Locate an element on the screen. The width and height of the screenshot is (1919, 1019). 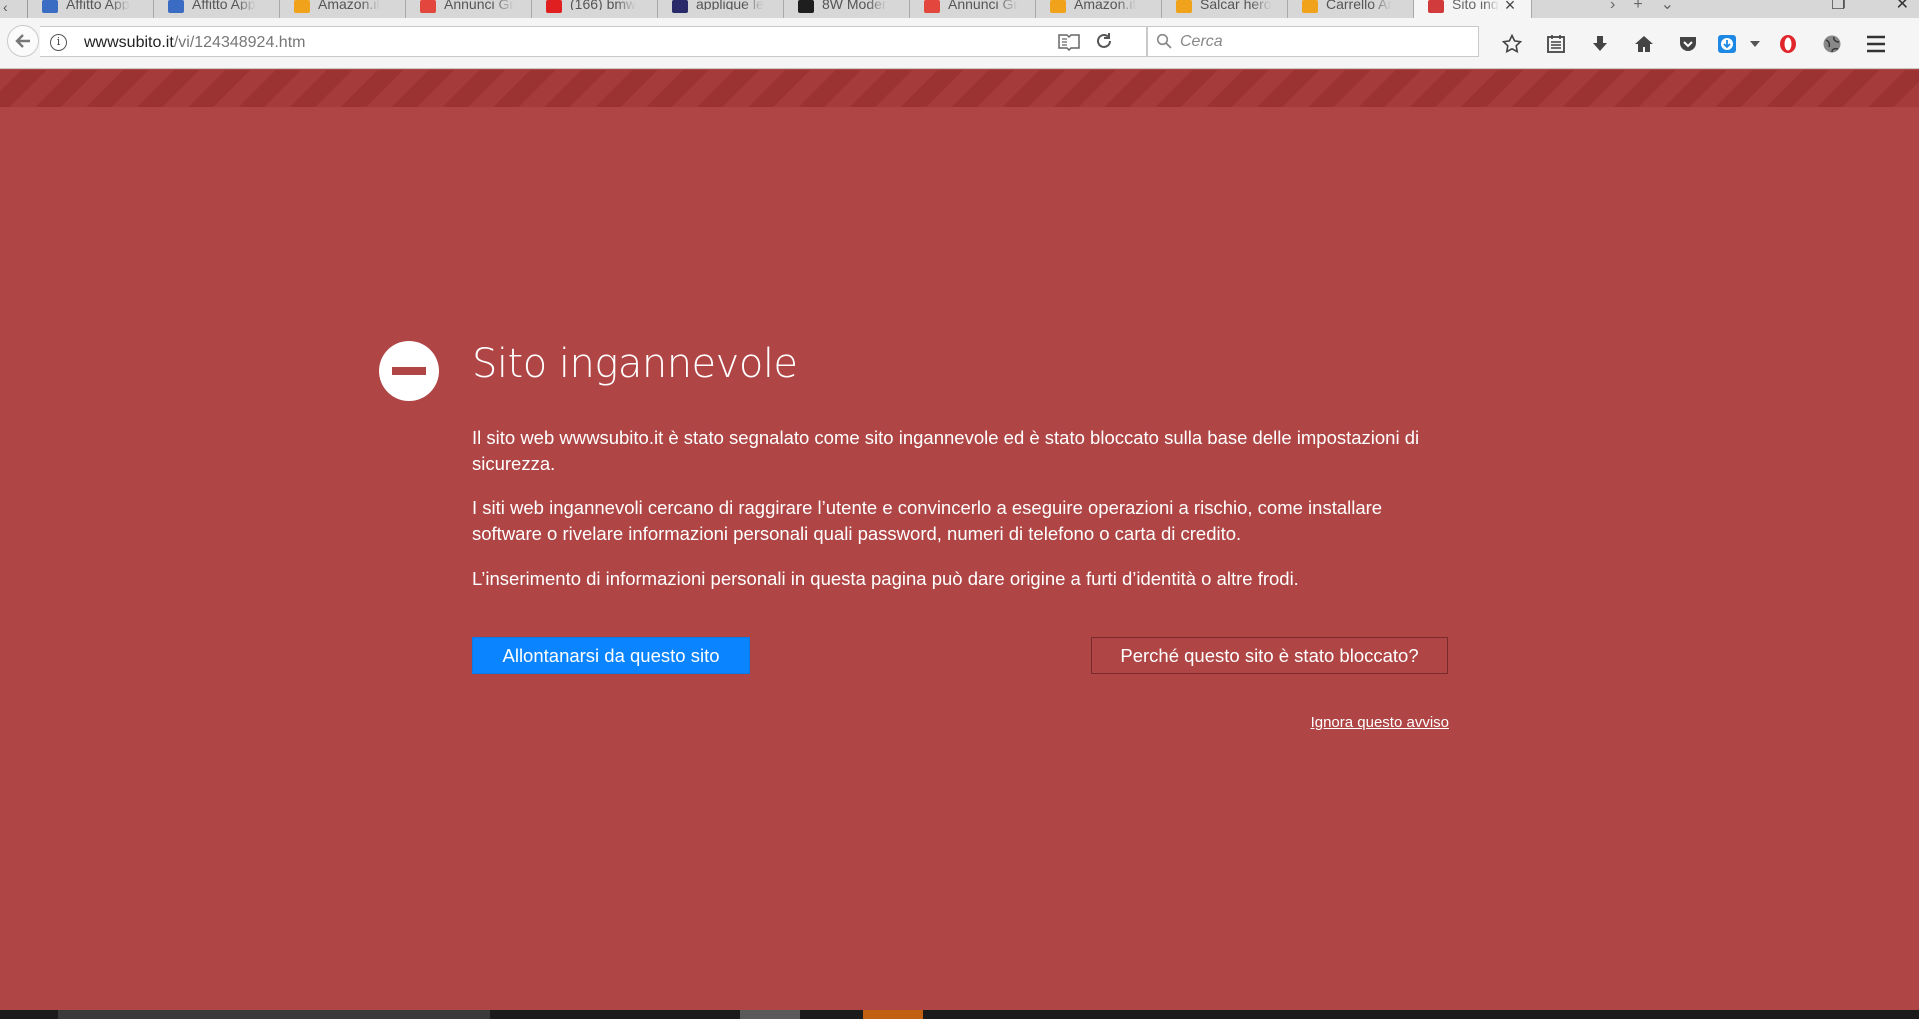
tab-label: Salcar hero is located at coordinates (1236, 5).